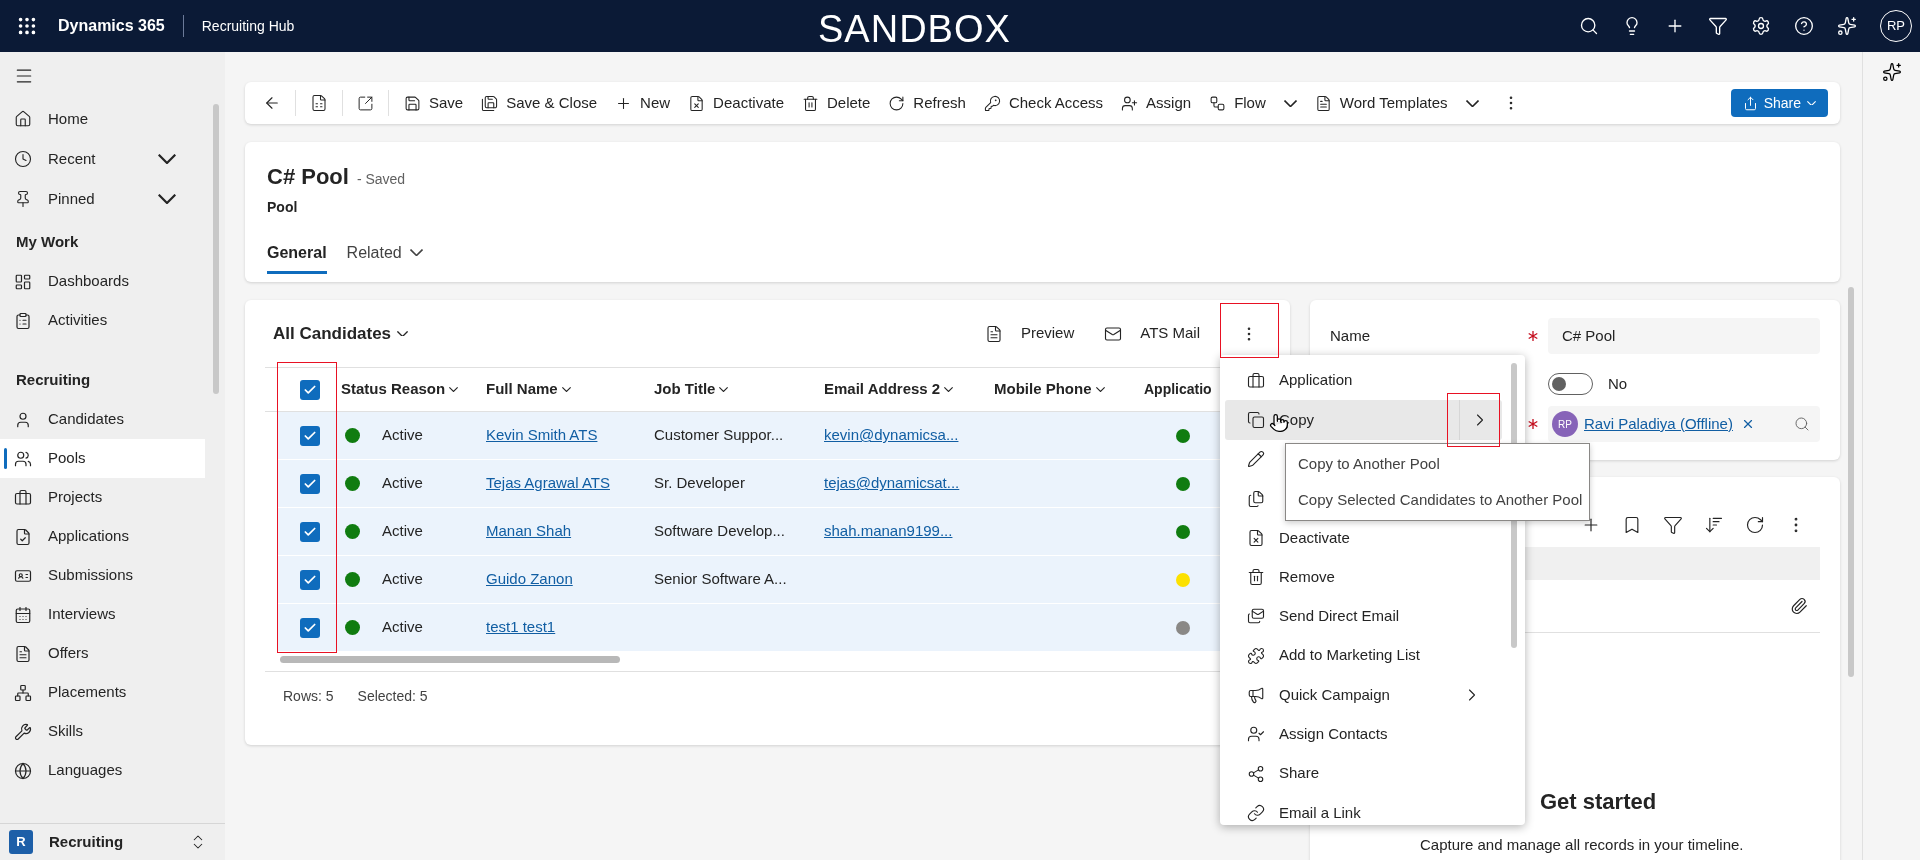  What do you see at coordinates (1256, 616) in the screenshot?
I see `mails-icon` at bounding box center [1256, 616].